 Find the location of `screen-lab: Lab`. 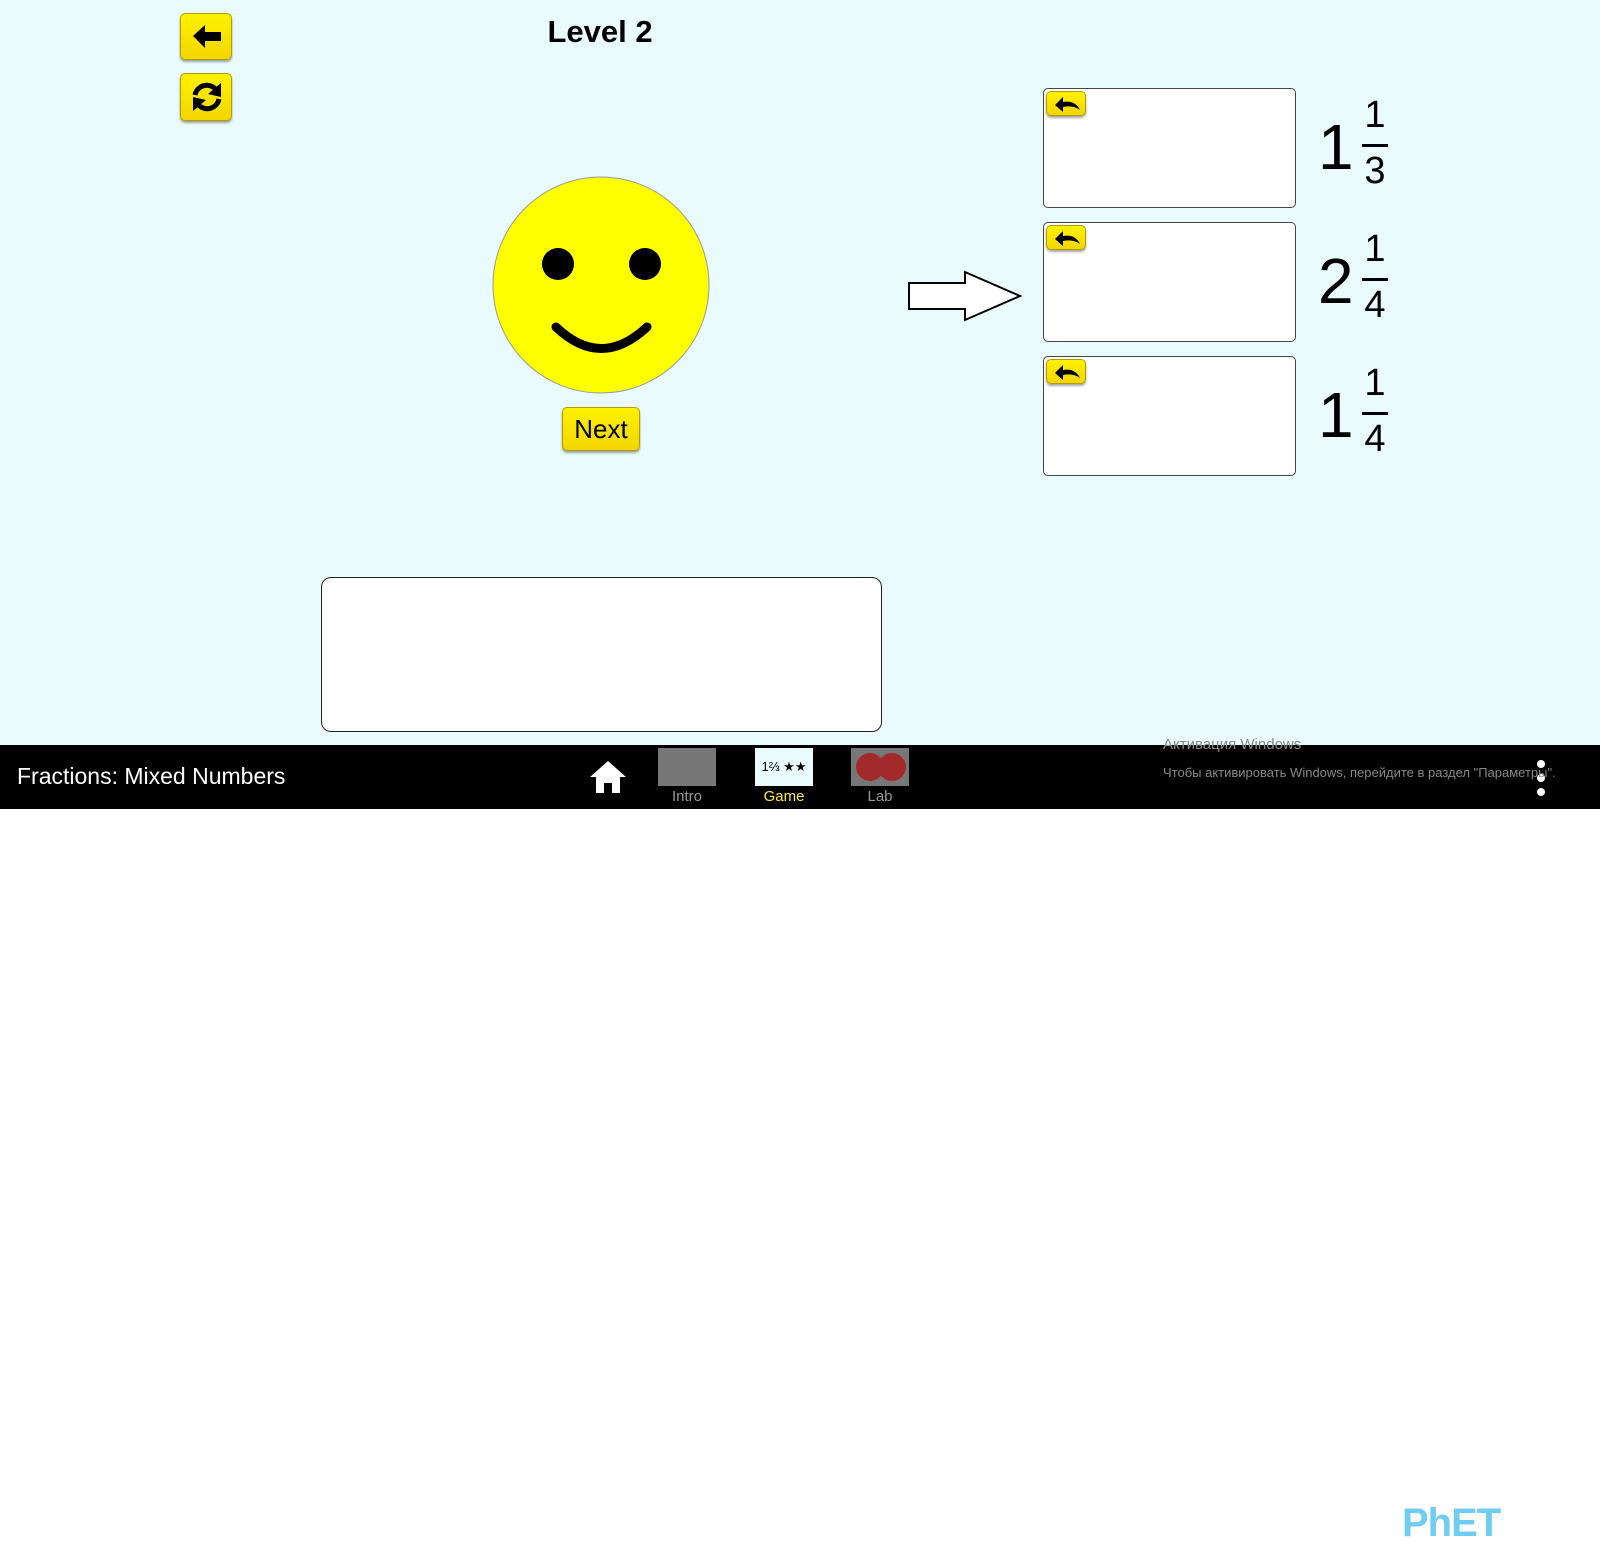

screen-lab: Lab is located at coordinates (880, 776).